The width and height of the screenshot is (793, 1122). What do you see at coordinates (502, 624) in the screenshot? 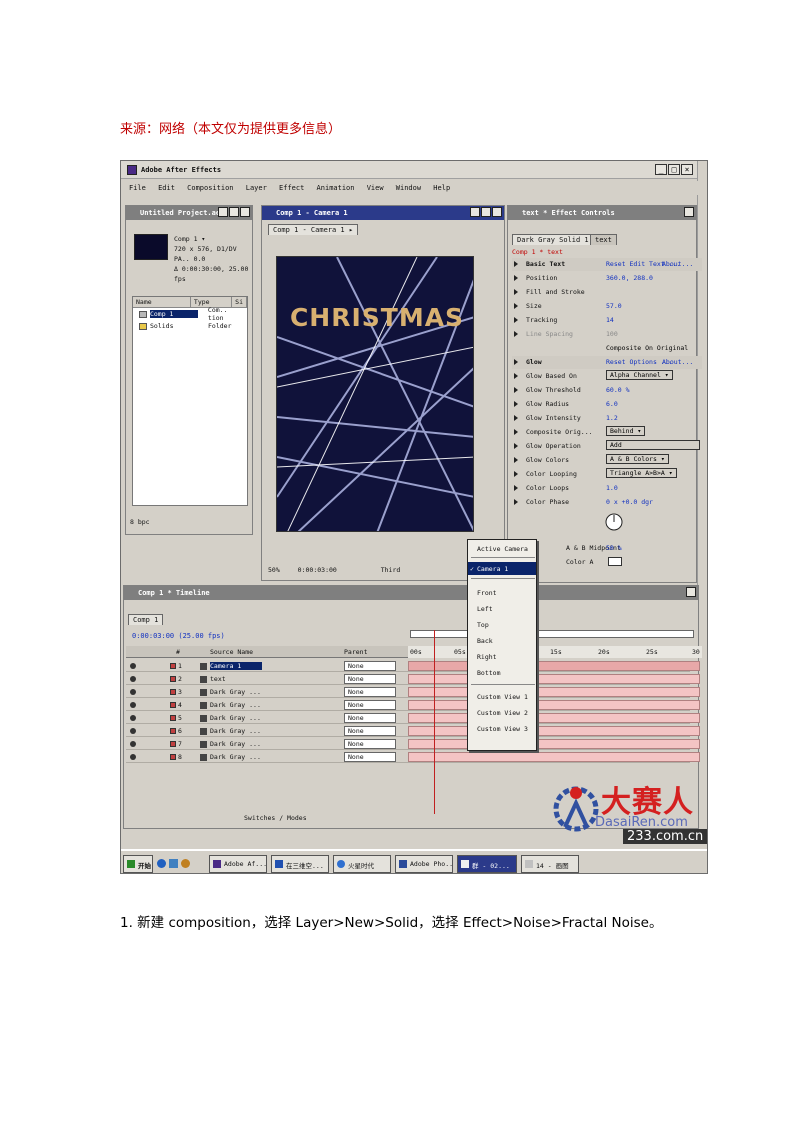
I see `menu-item-top: Top` at bounding box center [502, 624].